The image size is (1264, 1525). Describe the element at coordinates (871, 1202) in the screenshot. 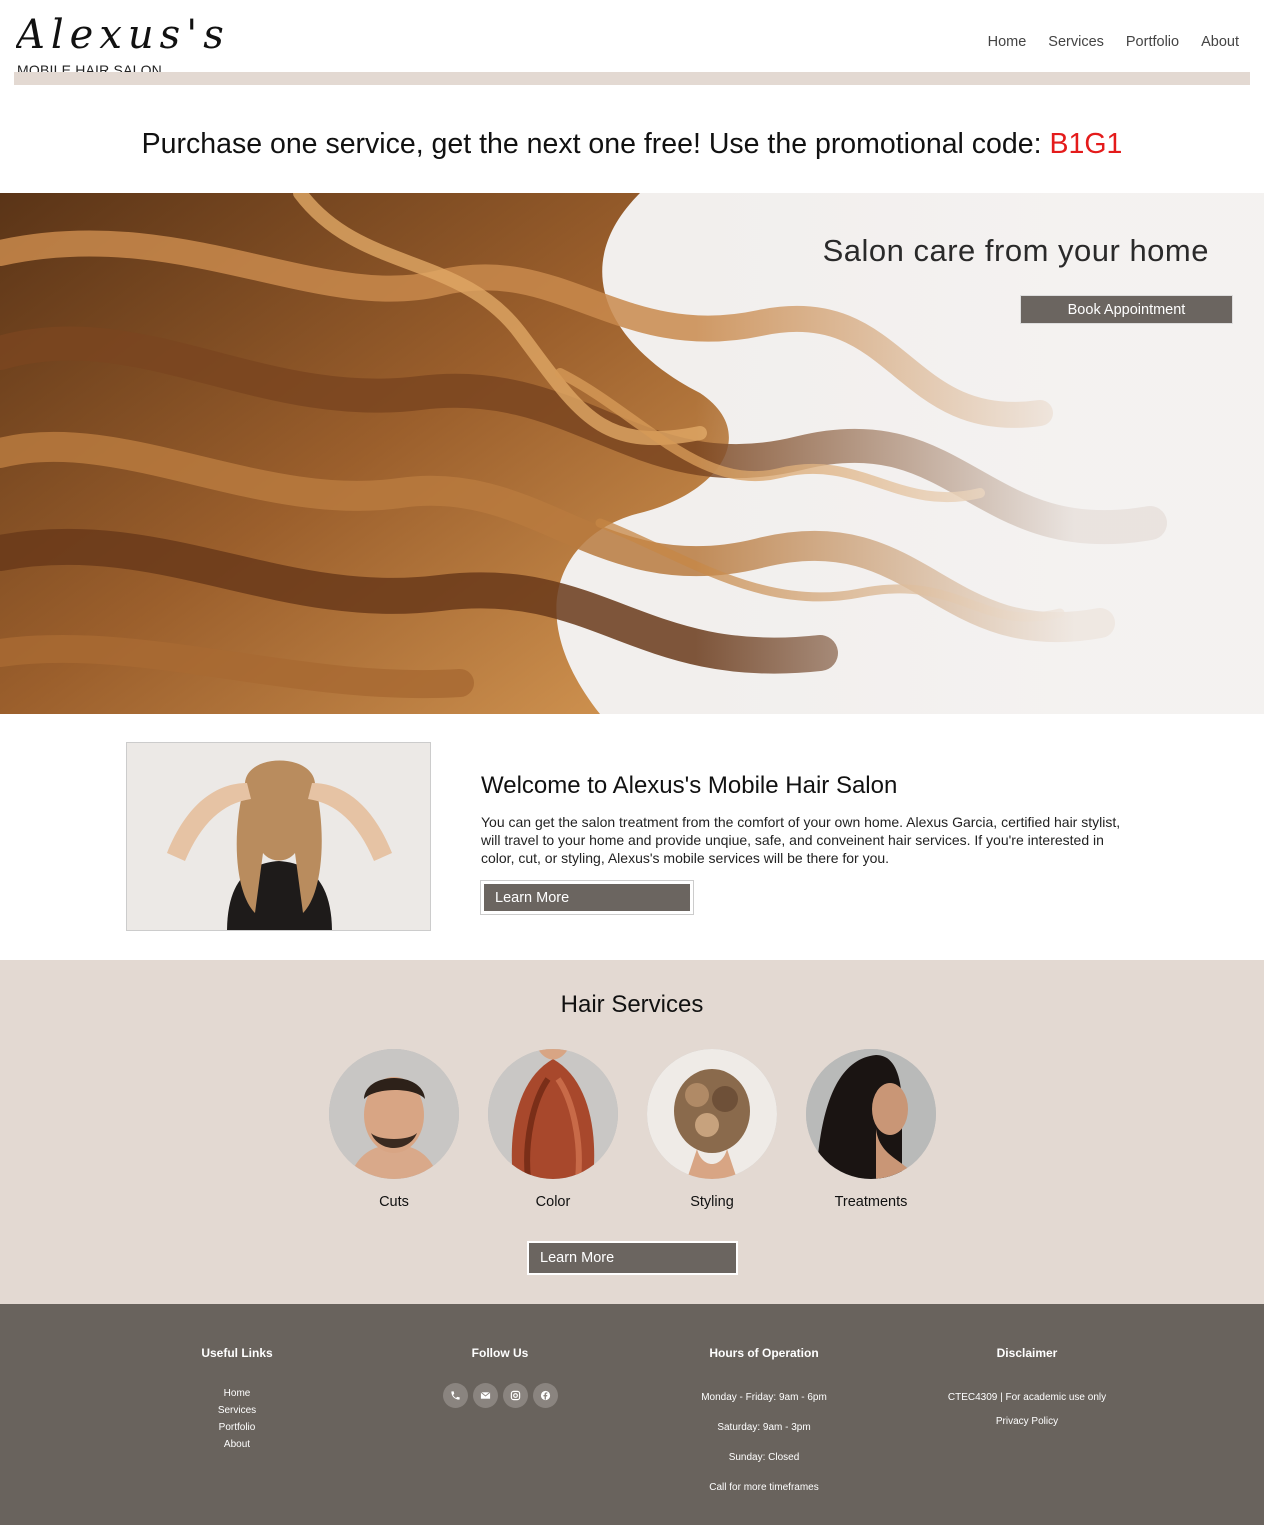

I see `service-label-treatments: Treatments` at that location.